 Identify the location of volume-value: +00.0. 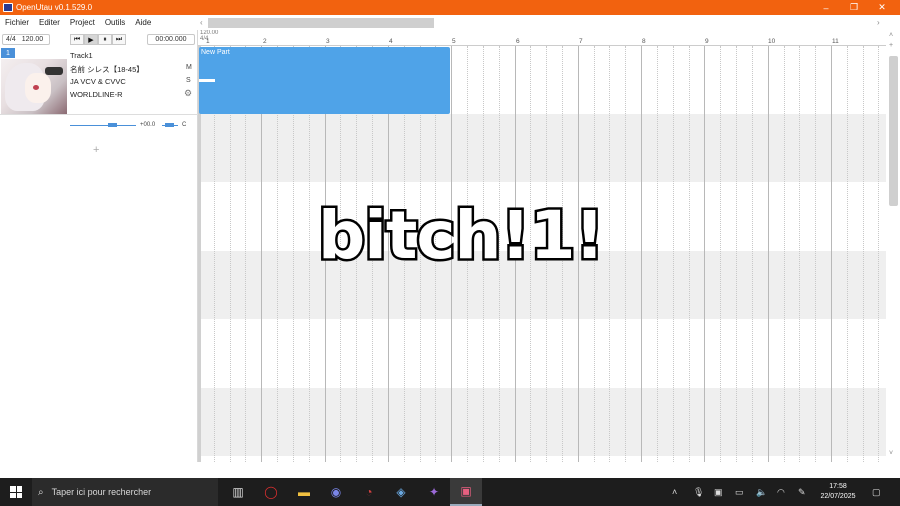
(148, 125).